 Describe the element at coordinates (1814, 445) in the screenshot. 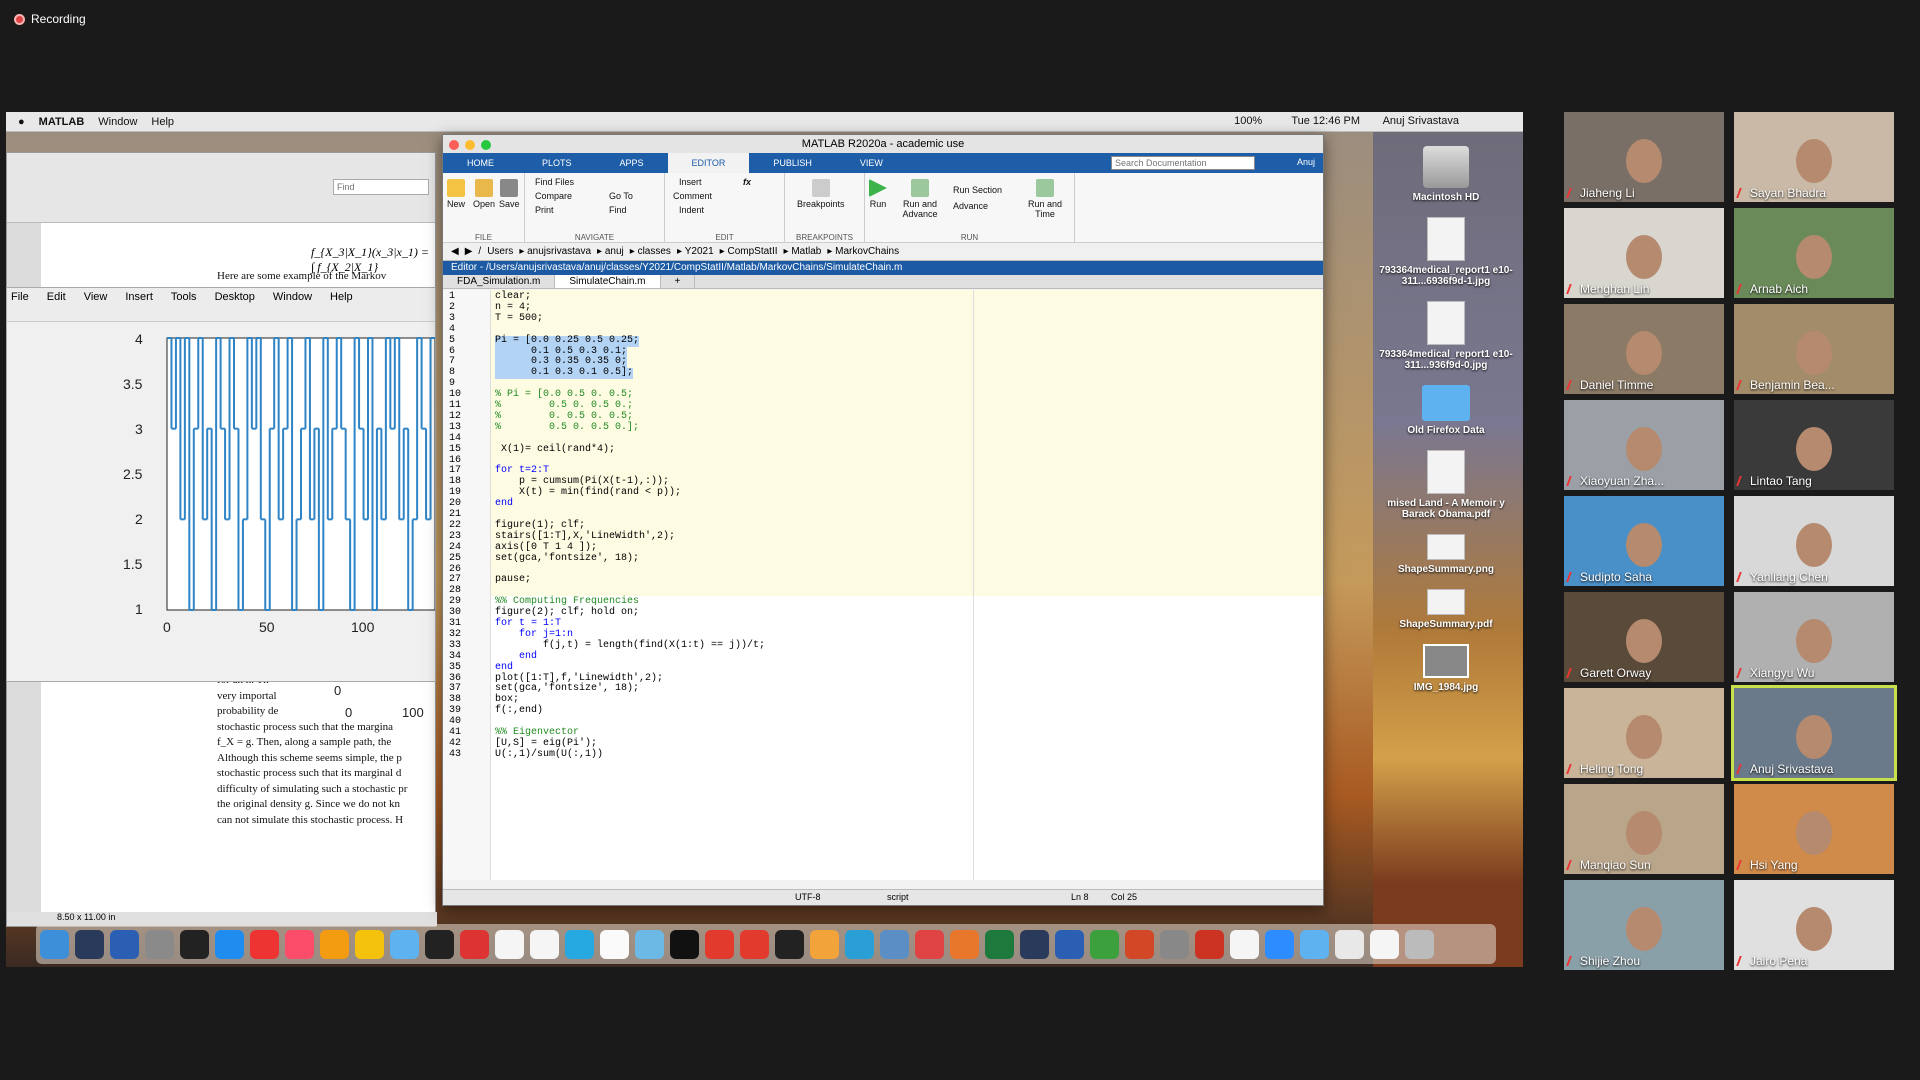

I see `participant-tile: Lintao Tang` at that location.